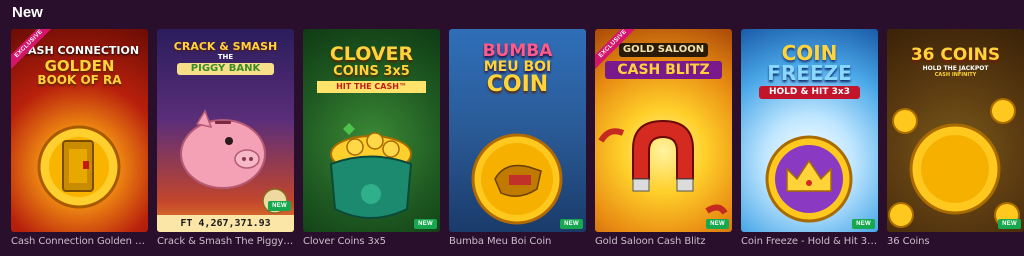 The height and width of the screenshot is (256, 1024). Describe the element at coordinates (371, 71) in the screenshot. I see `logo-line: COINS 3x5` at that location.